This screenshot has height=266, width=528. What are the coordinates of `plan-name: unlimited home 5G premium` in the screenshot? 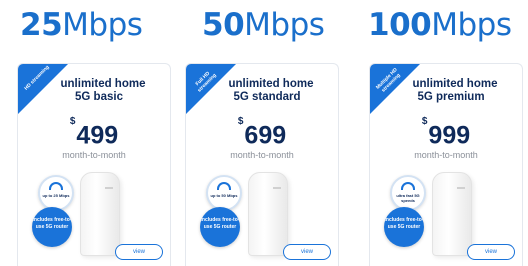 It's located at (446, 91).